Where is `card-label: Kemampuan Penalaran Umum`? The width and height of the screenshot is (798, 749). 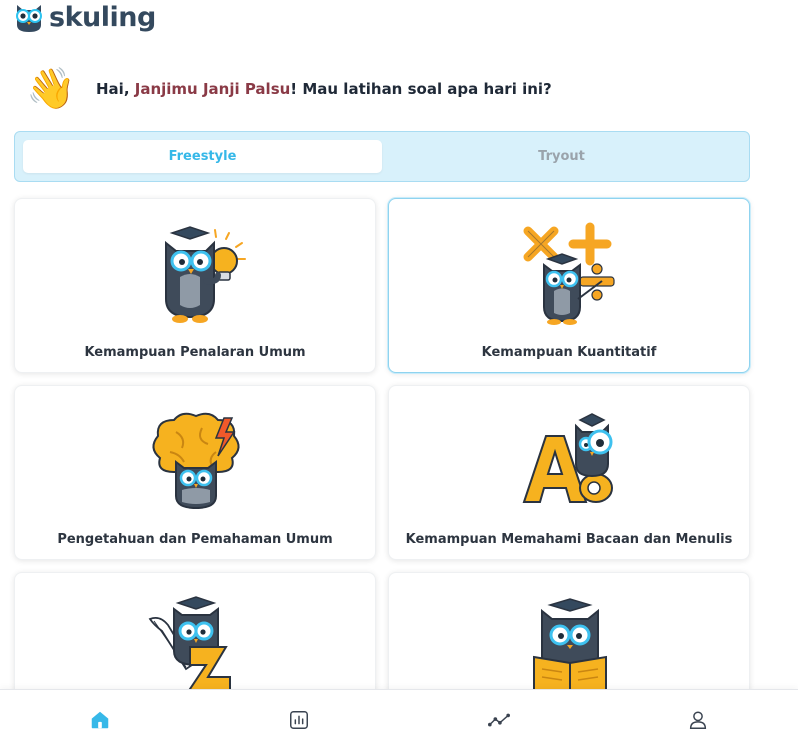
card-label: Kemampuan Penalaran Umum is located at coordinates (195, 352).